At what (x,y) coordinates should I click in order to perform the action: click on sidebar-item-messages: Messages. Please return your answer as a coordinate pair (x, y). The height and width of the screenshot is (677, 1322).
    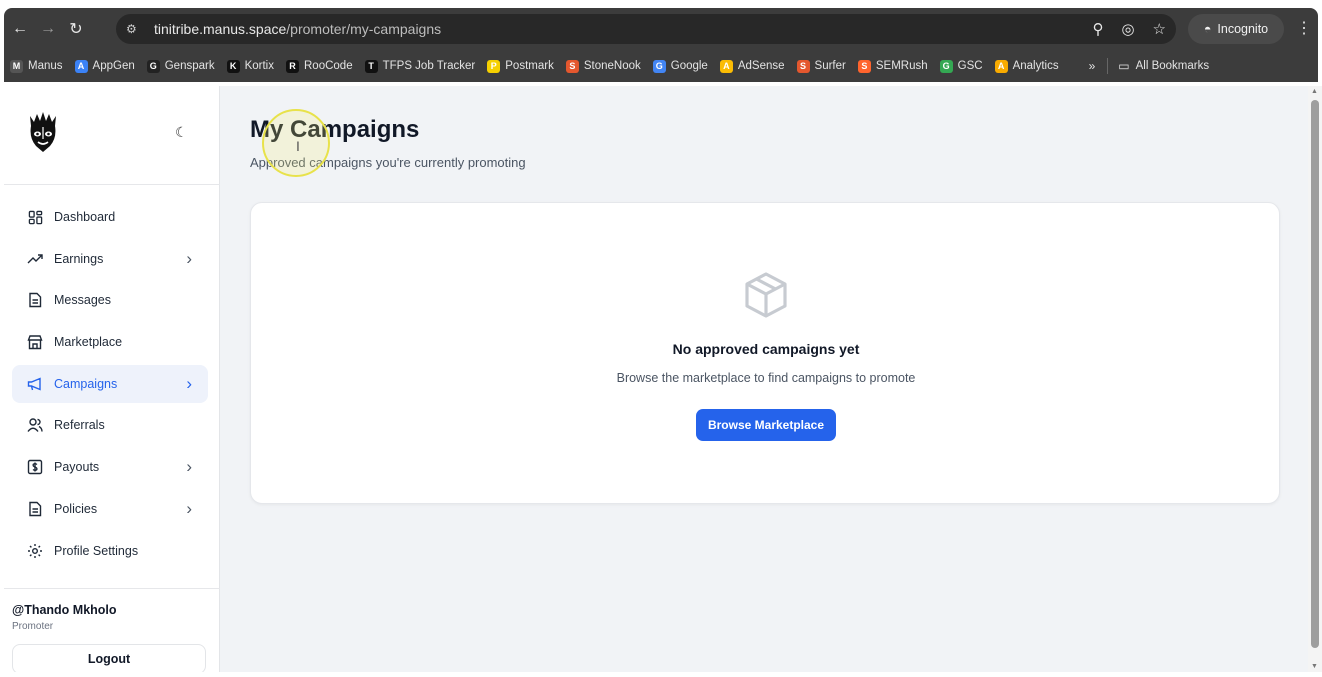
    Looking at the image, I should click on (110, 300).